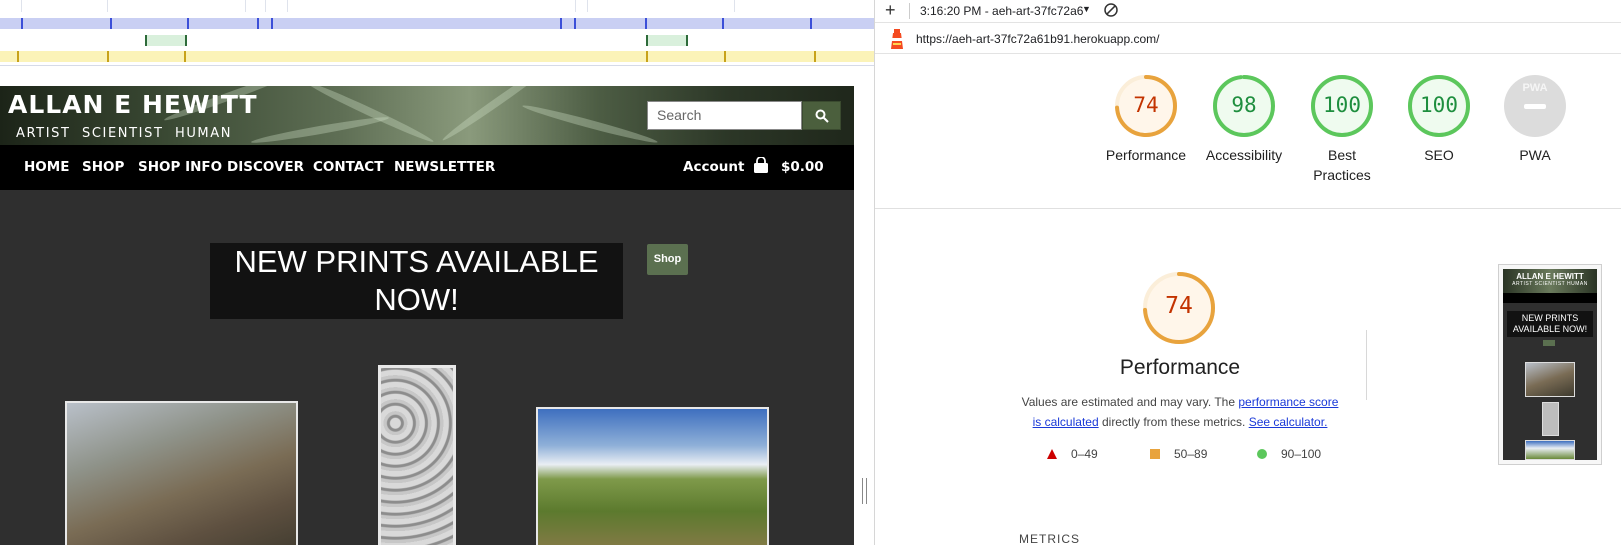 Image resolution: width=1621 pixels, height=545 pixels. Describe the element at coordinates (1535, 119) in the screenshot. I see `gauge-pwa: PWA PWA` at that location.